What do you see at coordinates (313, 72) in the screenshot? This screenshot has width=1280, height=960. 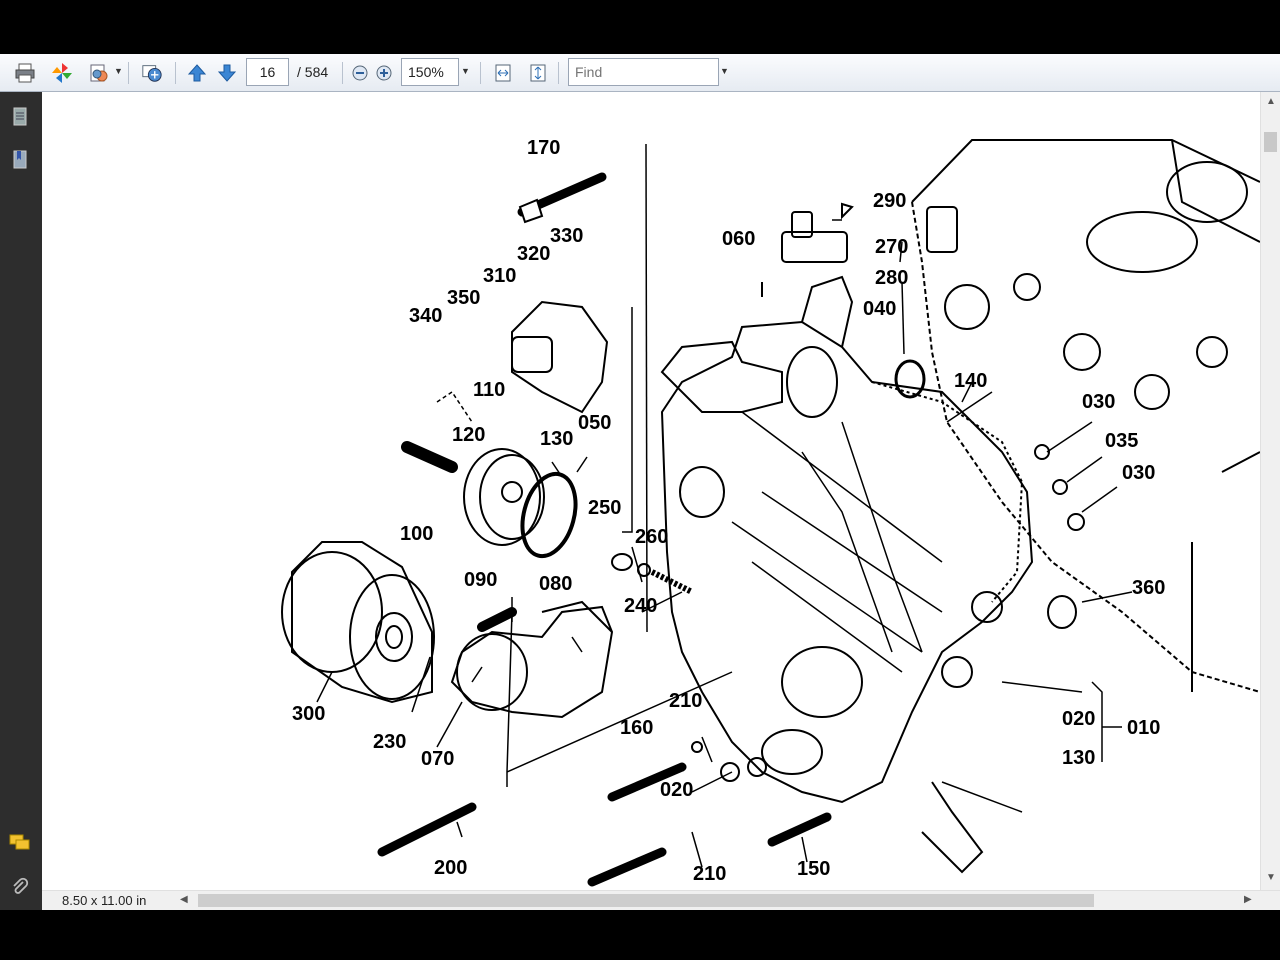 I see `page-total: / 584` at bounding box center [313, 72].